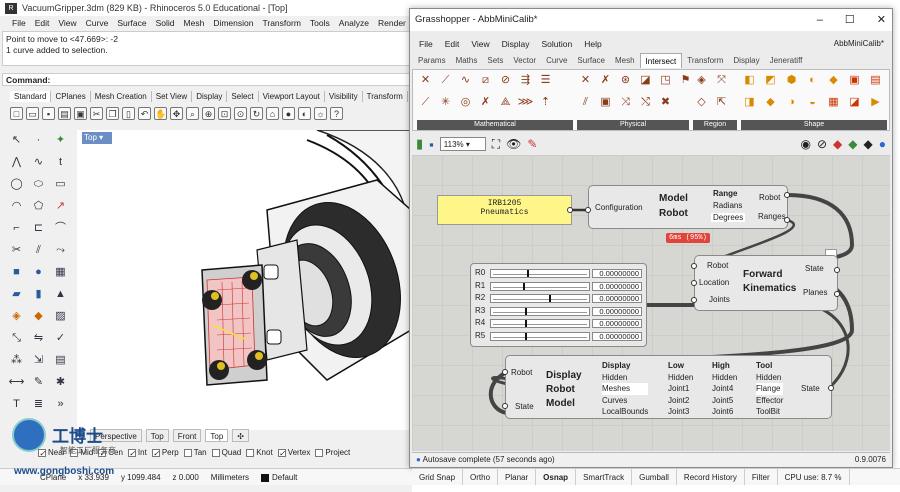 The height and width of the screenshot is (492, 900). I want to click on gh-tab-jeneratiff: Jeneratiff, so click(786, 60).